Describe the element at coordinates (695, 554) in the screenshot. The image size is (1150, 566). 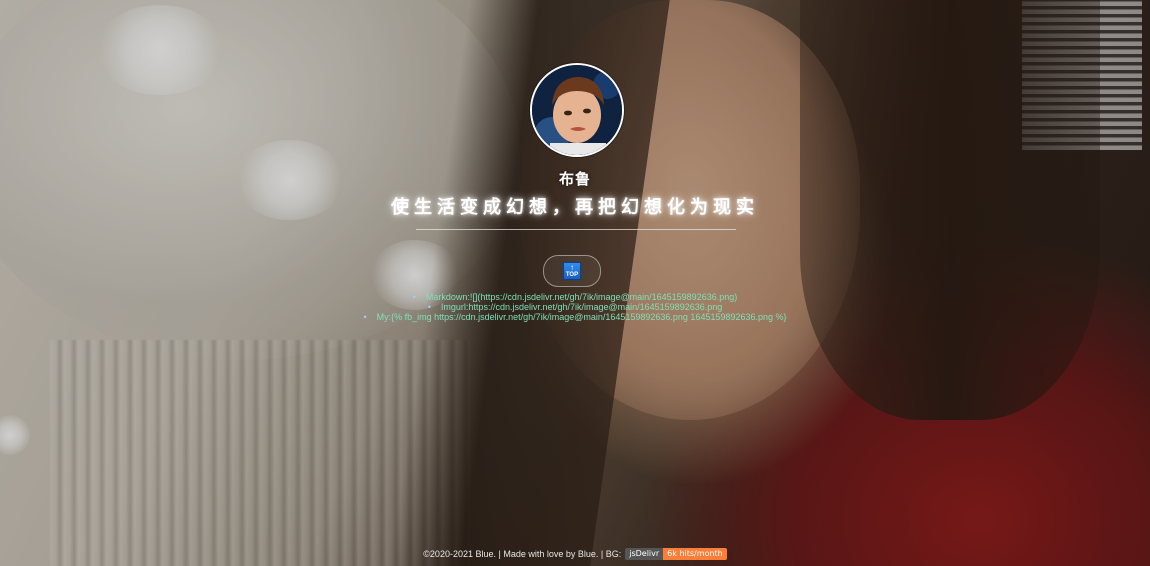
I see `badge-value: 6k hits/month` at that location.